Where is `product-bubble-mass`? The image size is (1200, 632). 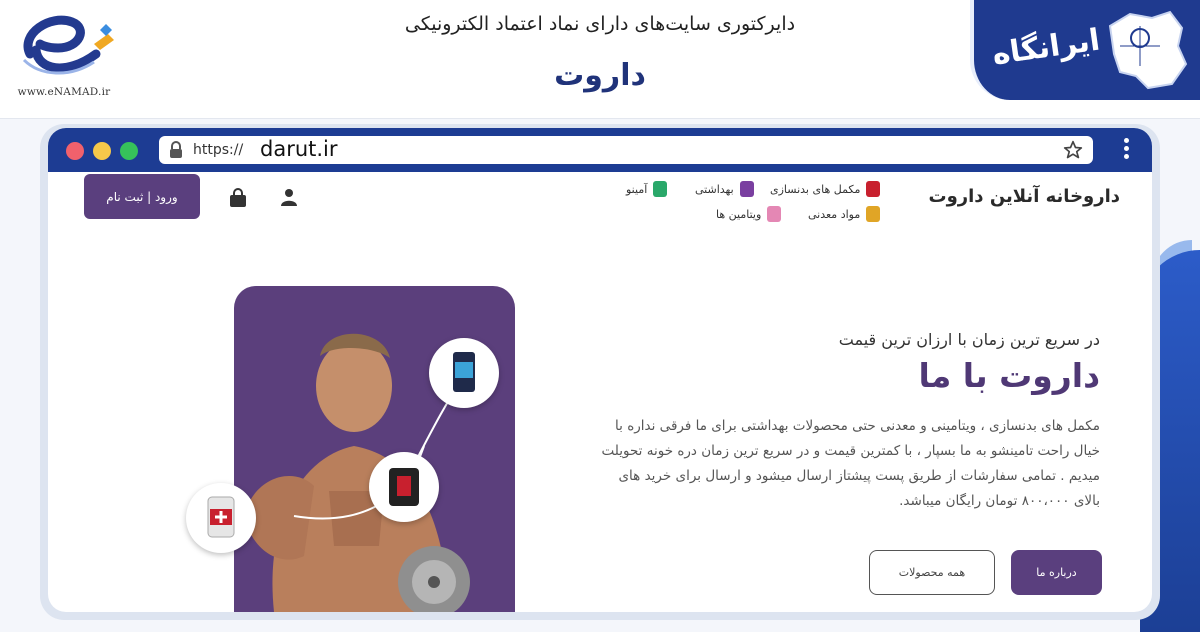 product-bubble-mass is located at coordinates (404, 487).